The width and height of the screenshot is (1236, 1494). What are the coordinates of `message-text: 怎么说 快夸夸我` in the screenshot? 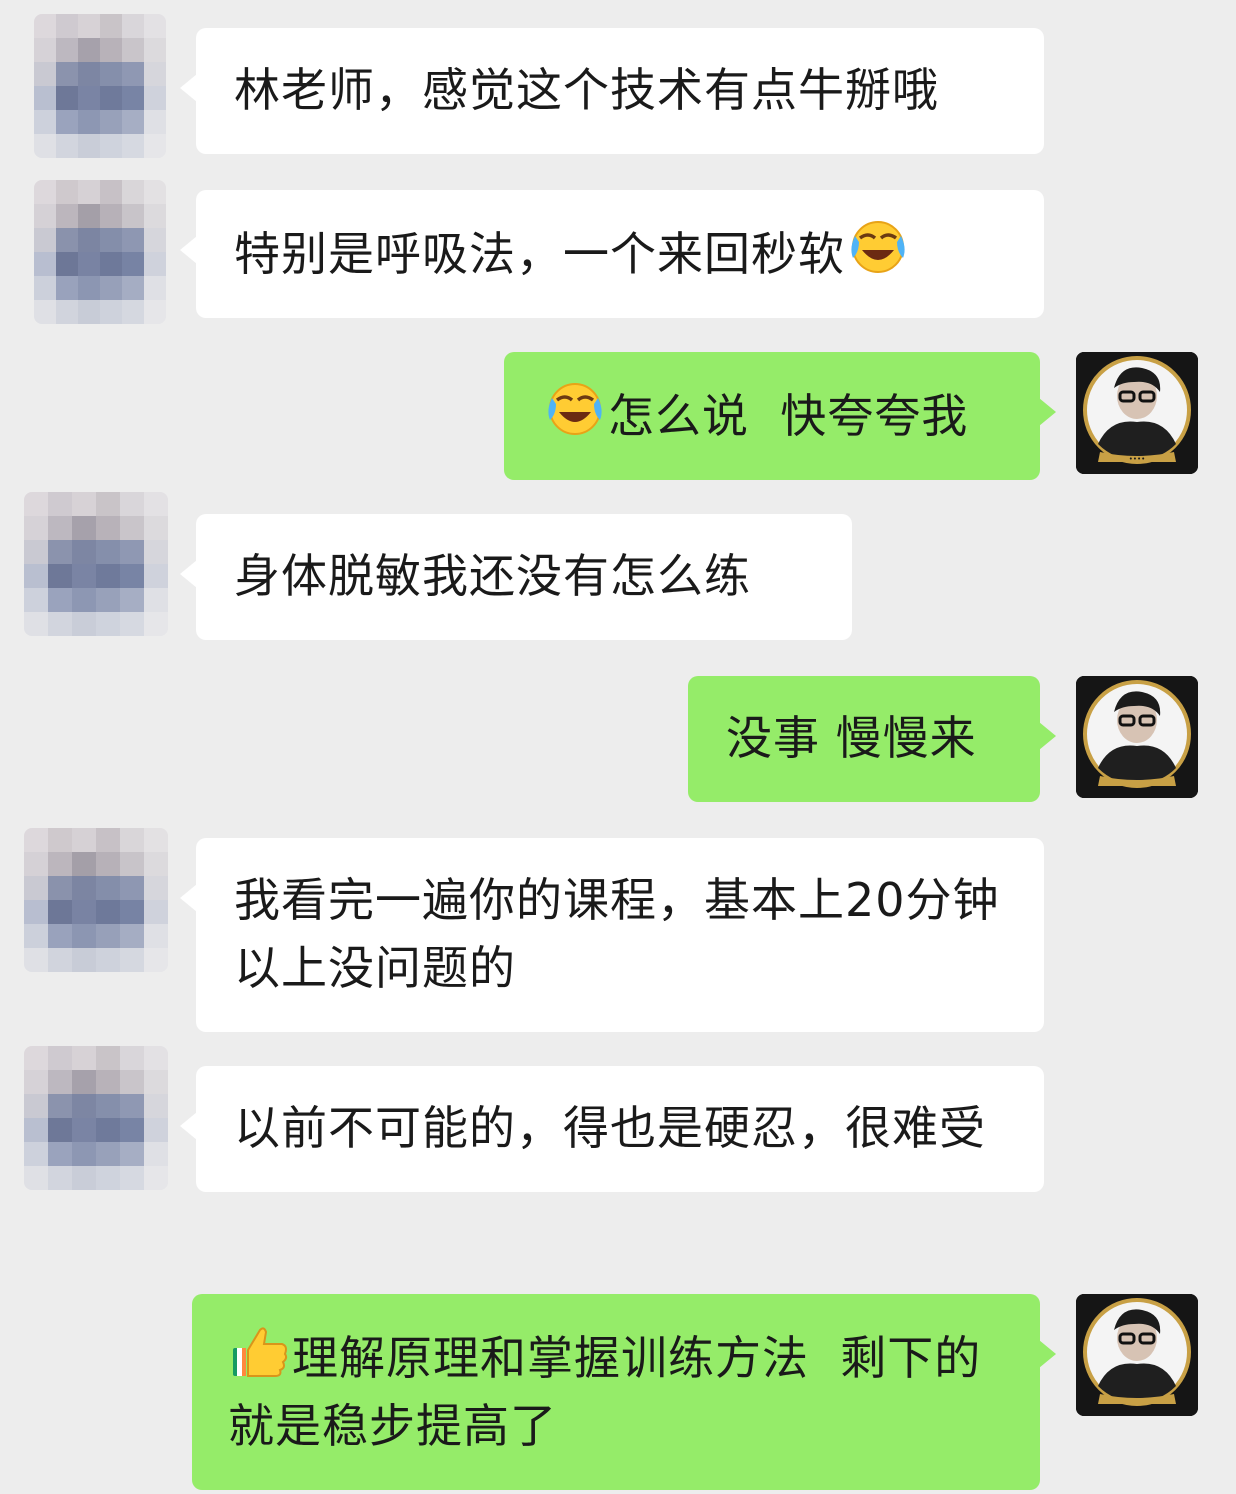 It's located at (788, 416).